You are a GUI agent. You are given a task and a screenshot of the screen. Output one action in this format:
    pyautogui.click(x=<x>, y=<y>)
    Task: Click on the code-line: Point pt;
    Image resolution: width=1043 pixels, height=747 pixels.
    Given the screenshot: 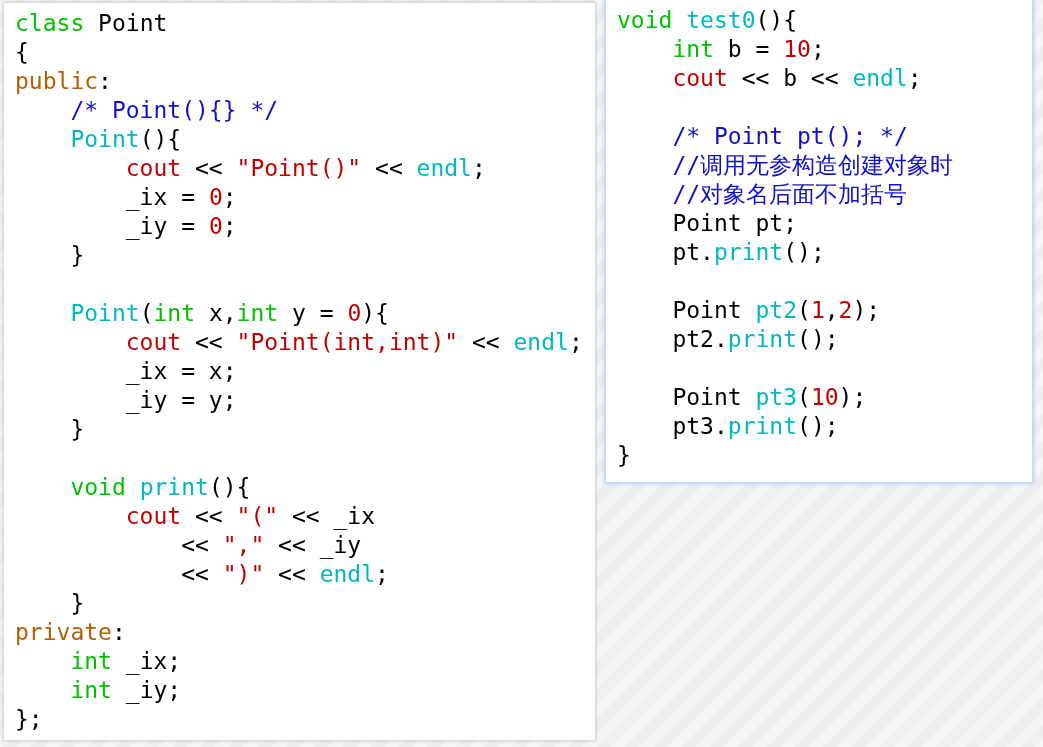 What is the action you would take?
    pyautogui.click(x=734, y=223)
    